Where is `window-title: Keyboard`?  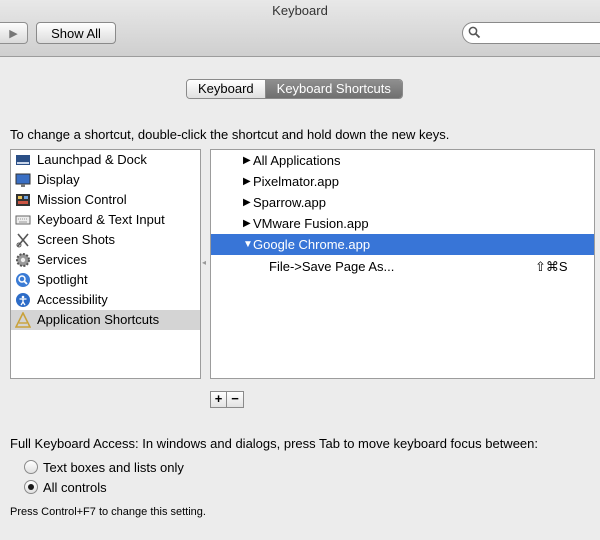
window-title: Keyboard is located at coordinates (300, 10).